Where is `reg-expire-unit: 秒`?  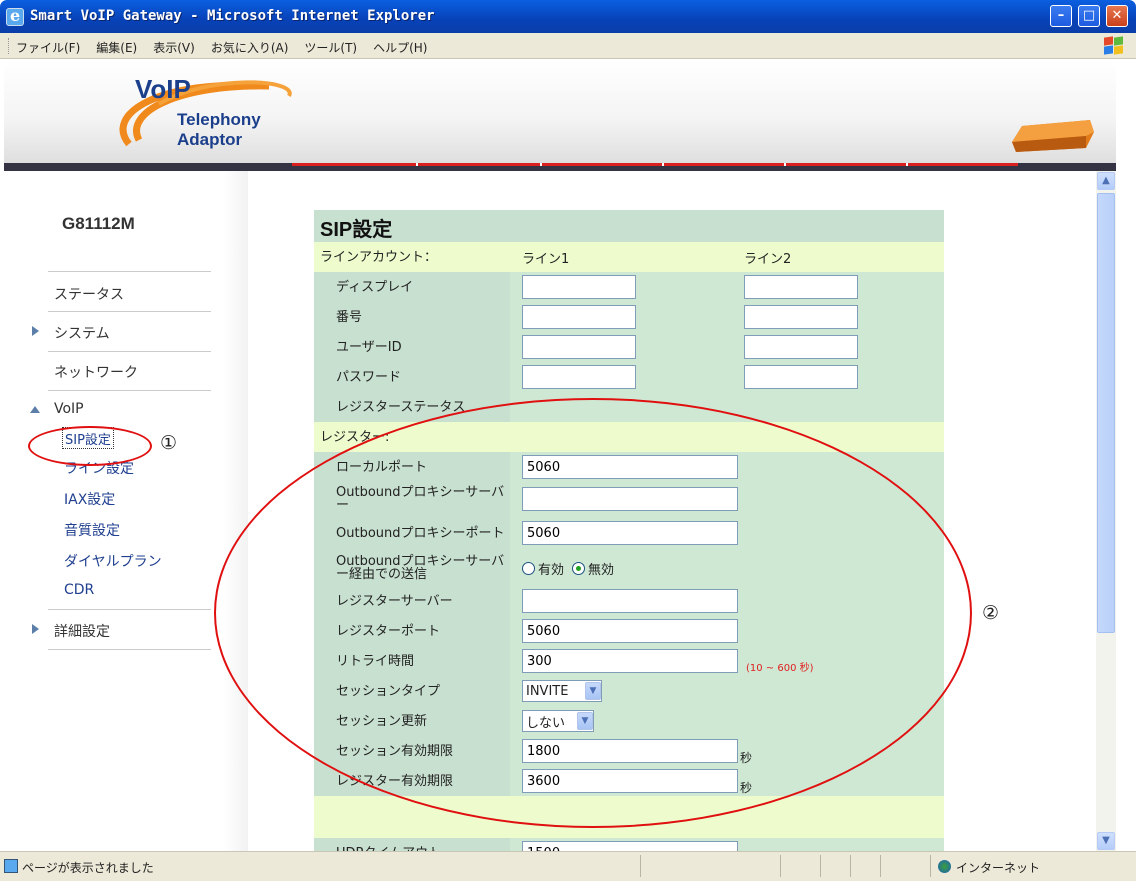
reg-expire-unit: 秒 is located at coordinates (746, 787).